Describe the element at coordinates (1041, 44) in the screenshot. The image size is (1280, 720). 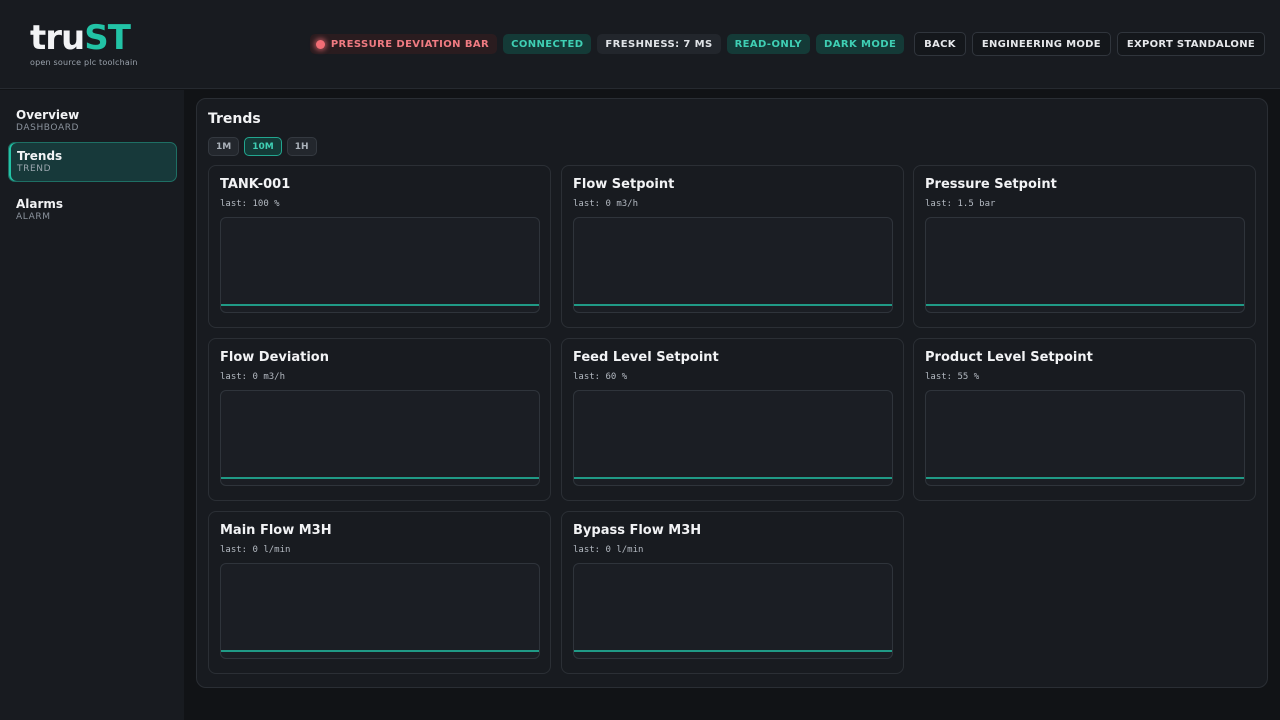
I see `engineering-mode-button: ENGINEERING MODE` at that location.